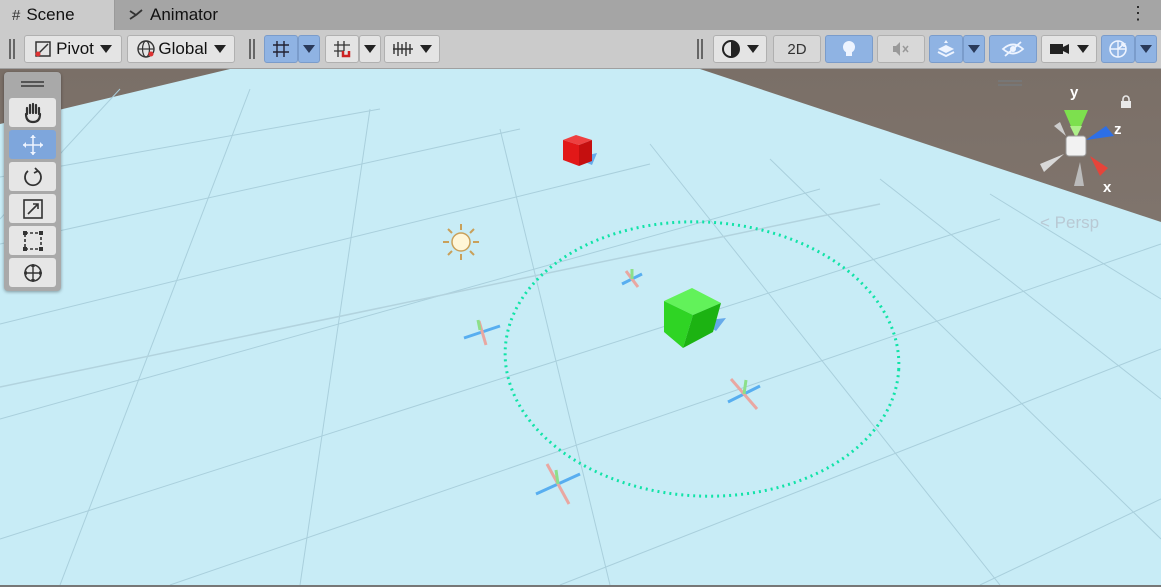  I want to click on scale-tool-button, so click(32, 208).